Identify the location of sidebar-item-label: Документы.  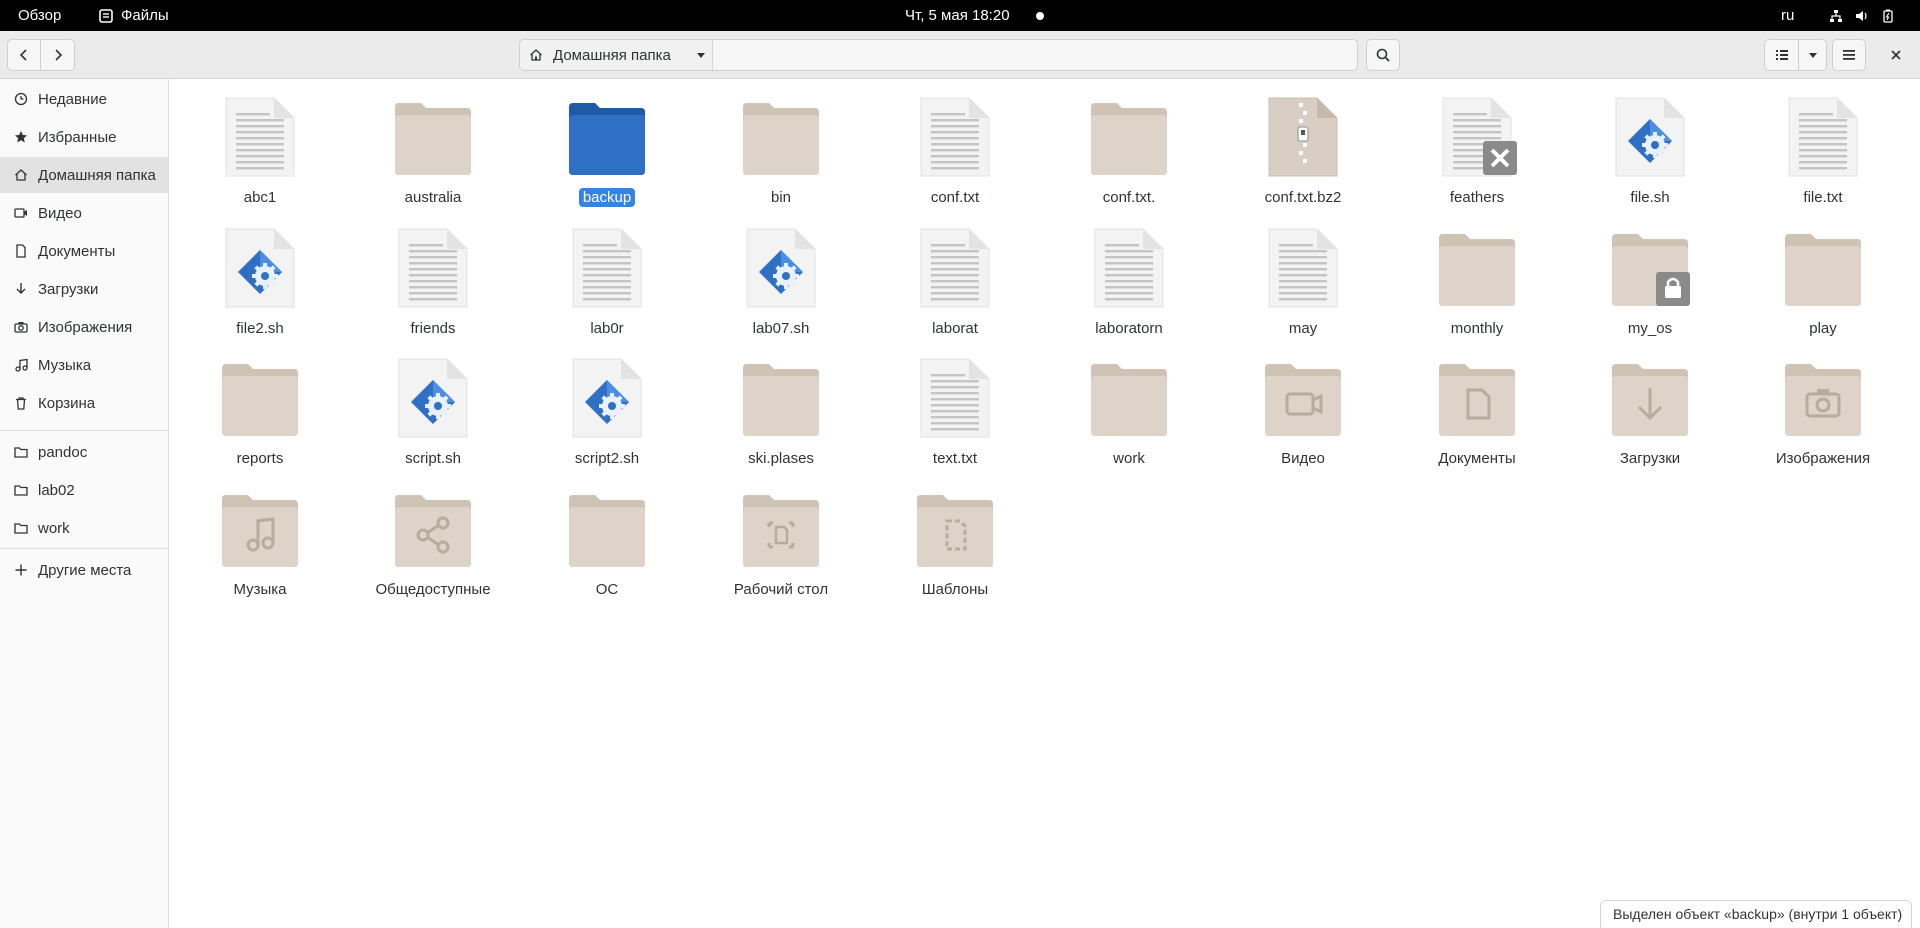
(77, 251).